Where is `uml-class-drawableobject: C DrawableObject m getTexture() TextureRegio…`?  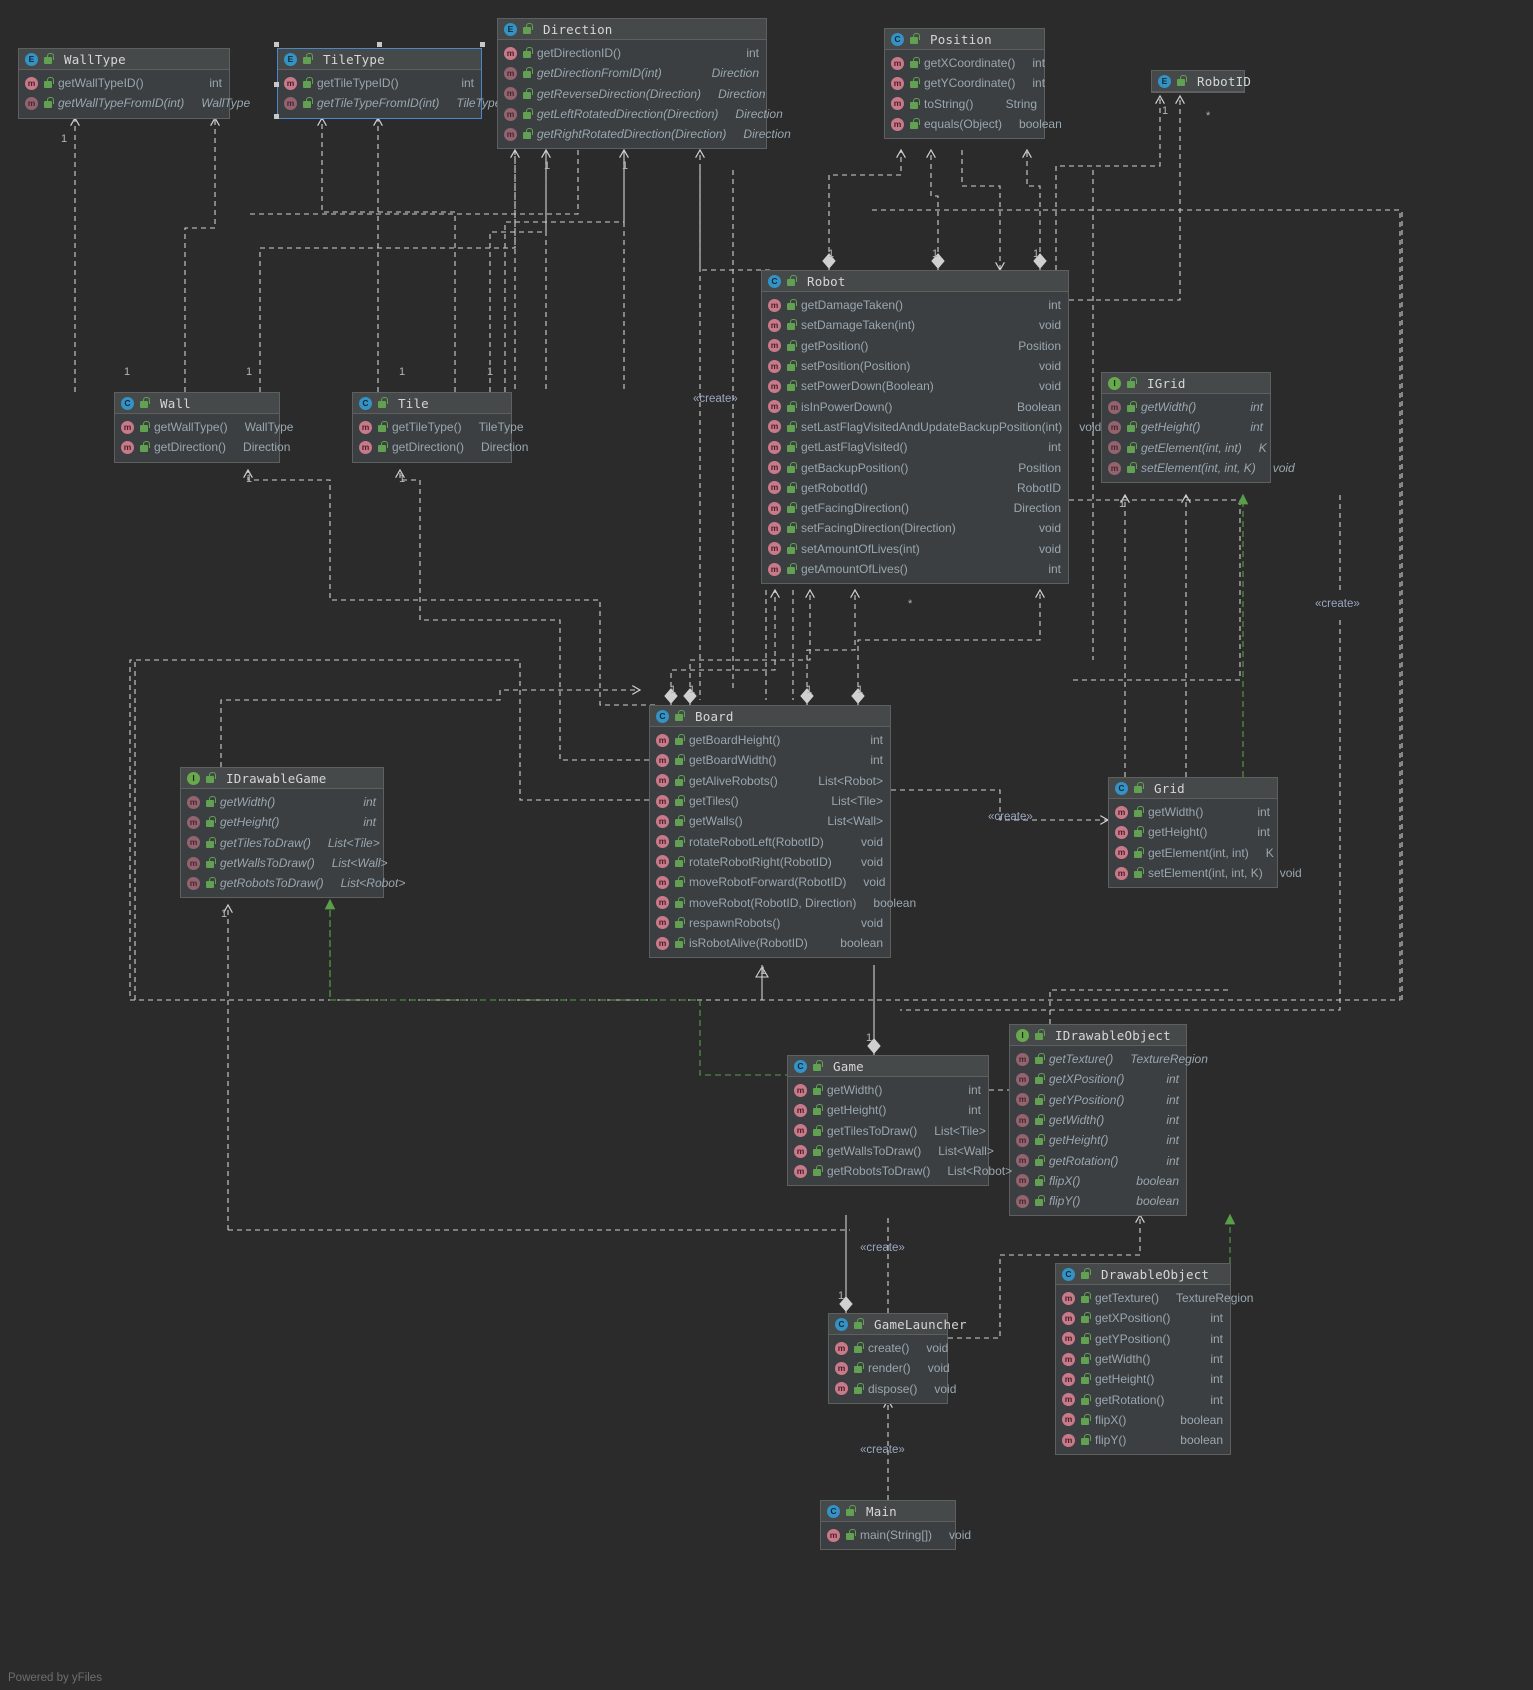 uml-class-drawableobject: C DrawableObject m getTexture() TextureRegio… is located at coordinates (1154, 1359).